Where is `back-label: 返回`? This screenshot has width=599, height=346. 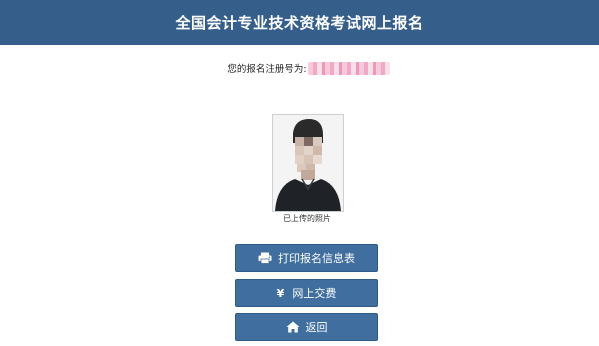
back-label: 返回 is located at coordinates (316, 327).